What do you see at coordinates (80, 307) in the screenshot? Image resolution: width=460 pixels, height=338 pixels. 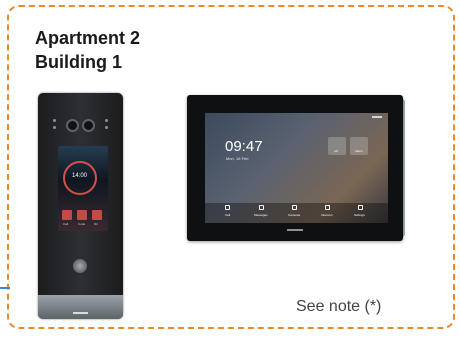 I see `door-panel-base` at bounding box center [80, 307].